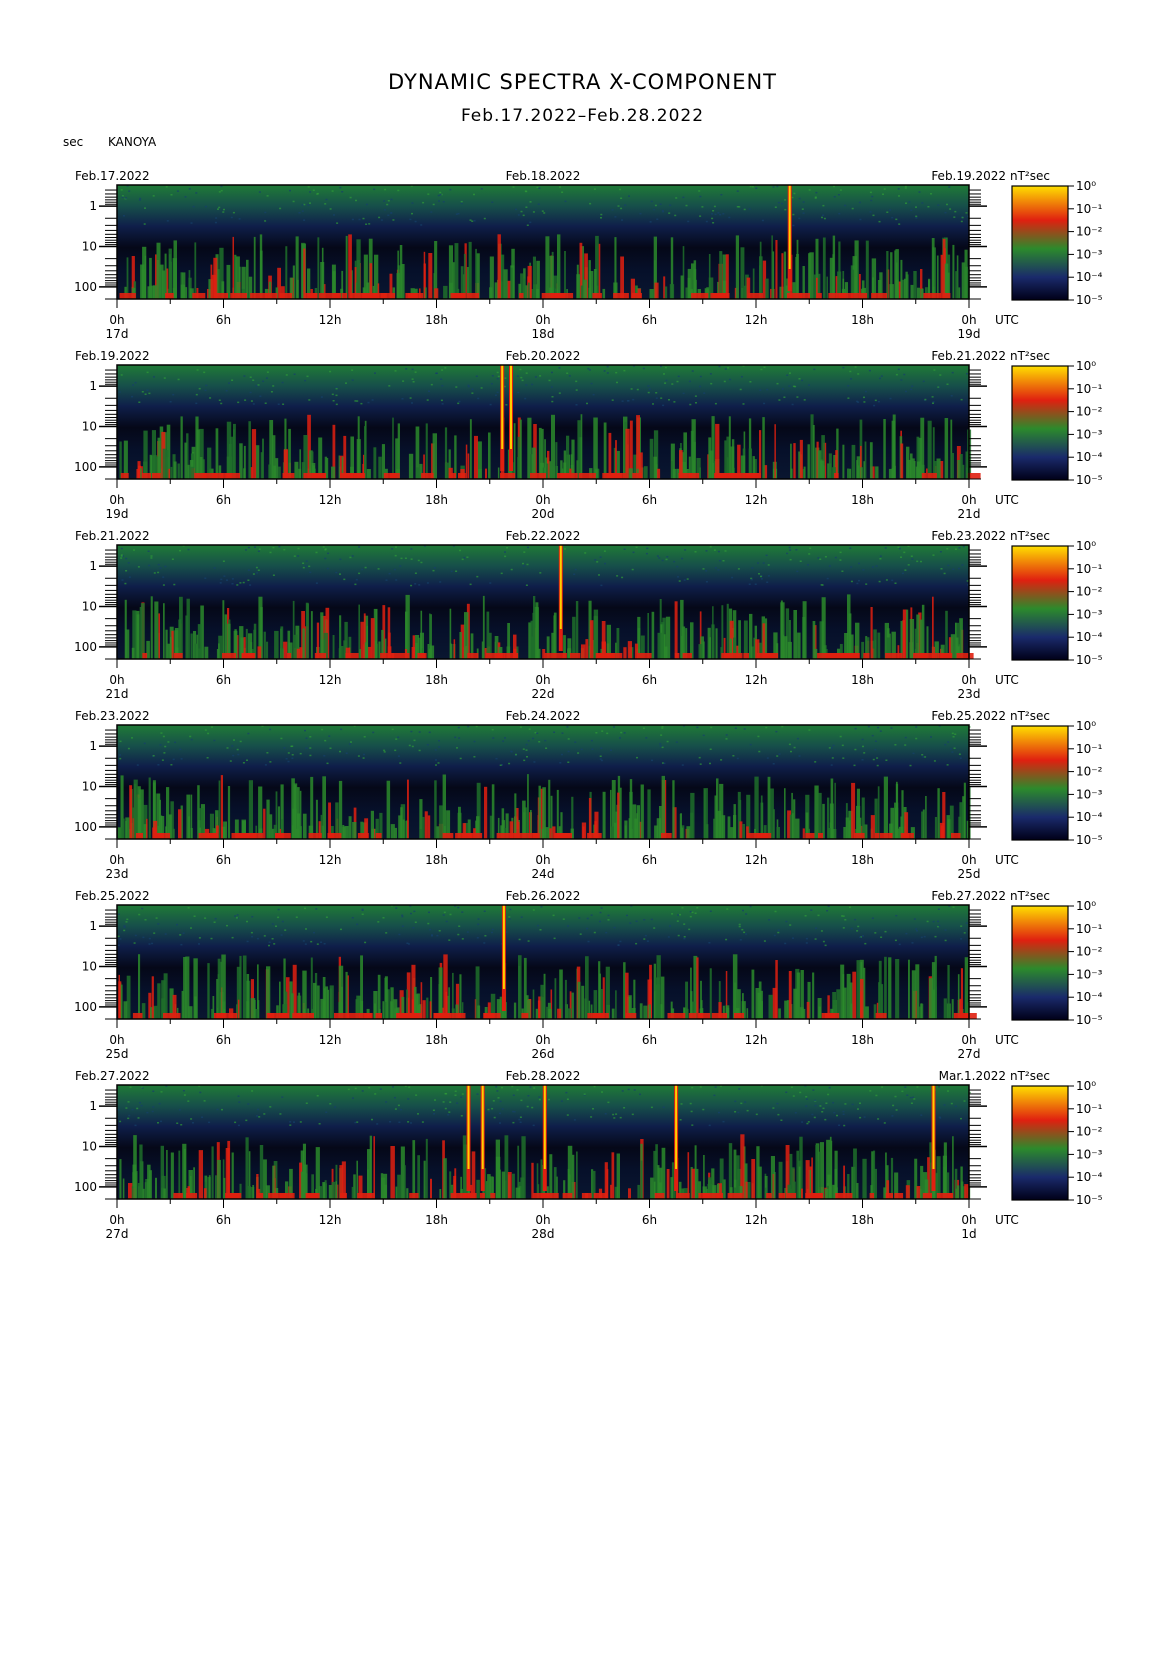 Image resolution: width=1165 pixels, height=1679 pixels. Describe the element at coordinates (968, 860) in the screenshot. I see `x-tick-label: 0h` at that location.